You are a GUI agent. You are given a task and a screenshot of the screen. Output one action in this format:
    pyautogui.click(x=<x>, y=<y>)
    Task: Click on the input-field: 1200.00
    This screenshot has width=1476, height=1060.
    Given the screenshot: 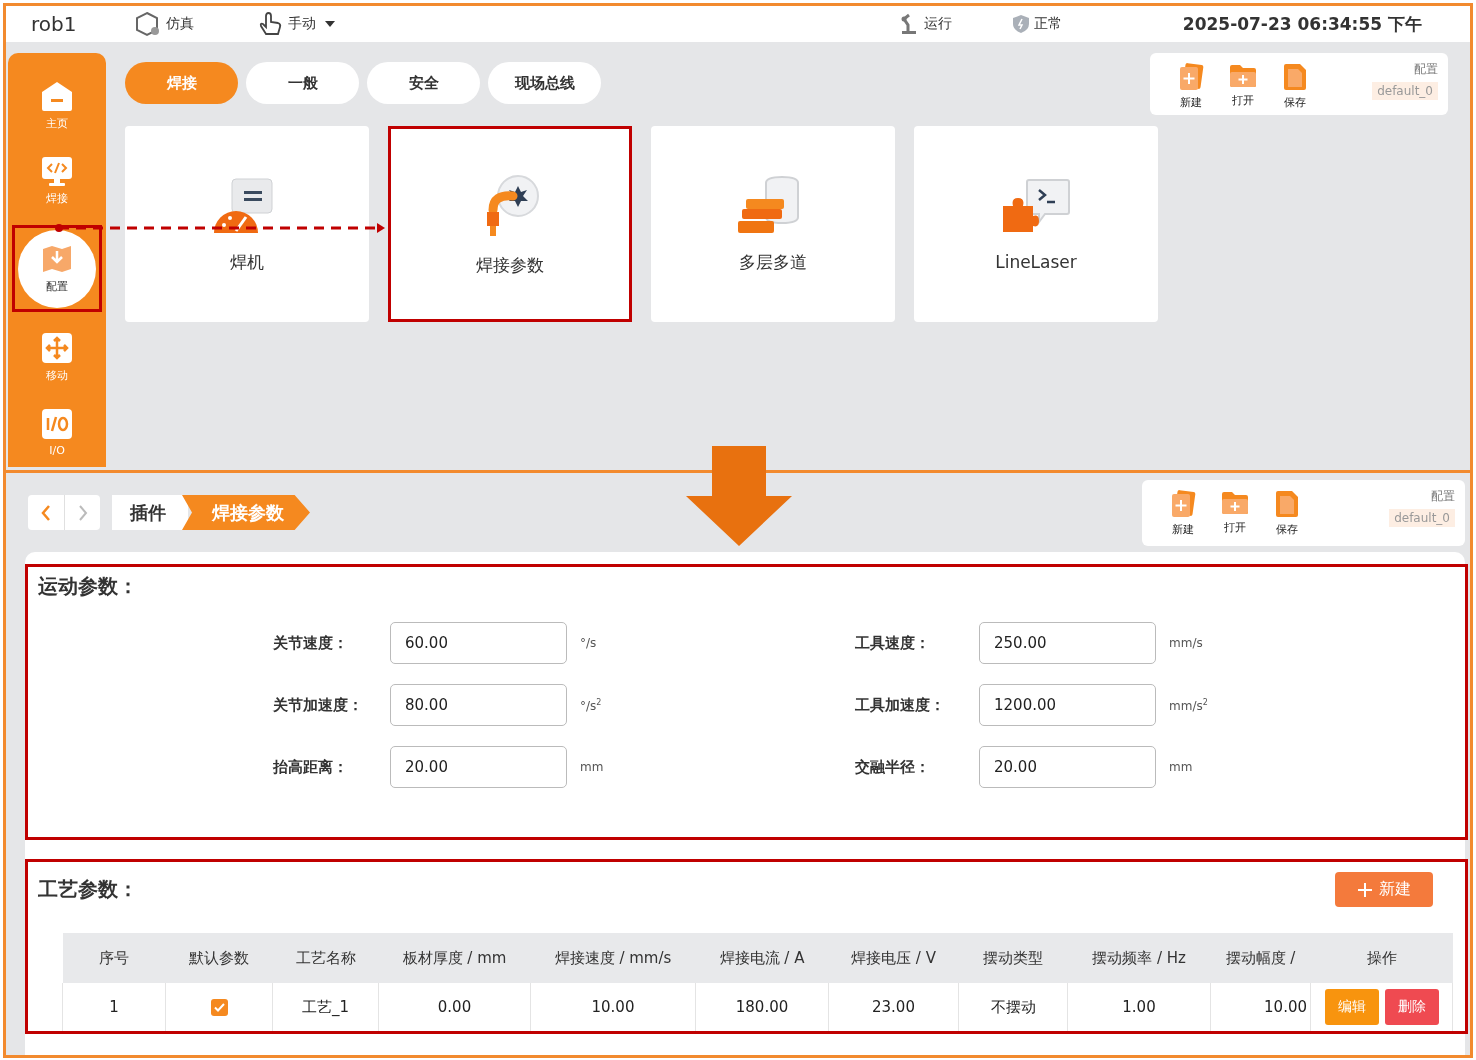 What is the action you would take?
    pyautogui.click(x=1067, y=705)
    